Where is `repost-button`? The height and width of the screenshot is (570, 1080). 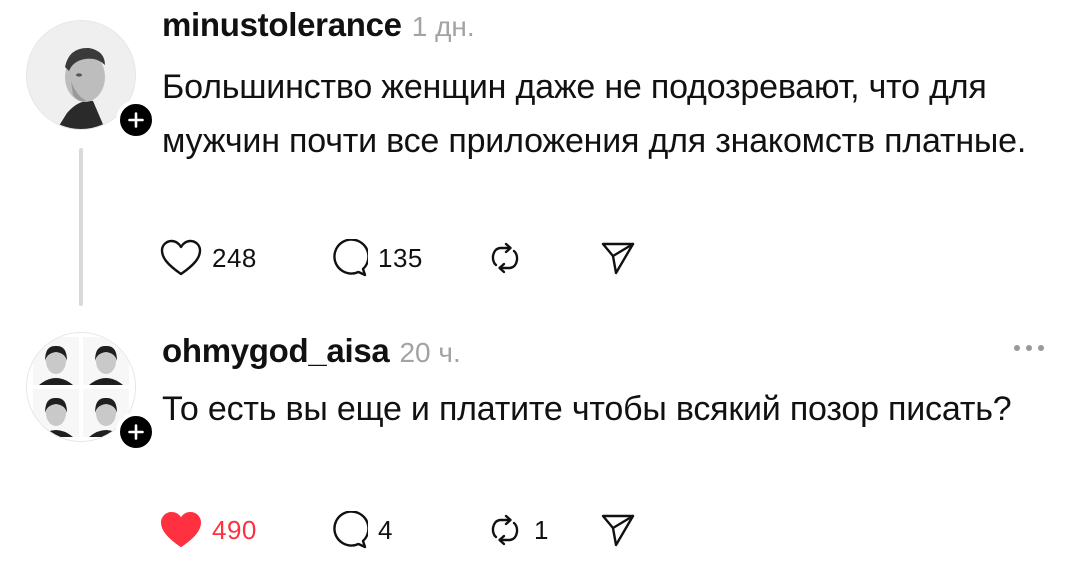
repost-button is located at coordinates (543, 258).